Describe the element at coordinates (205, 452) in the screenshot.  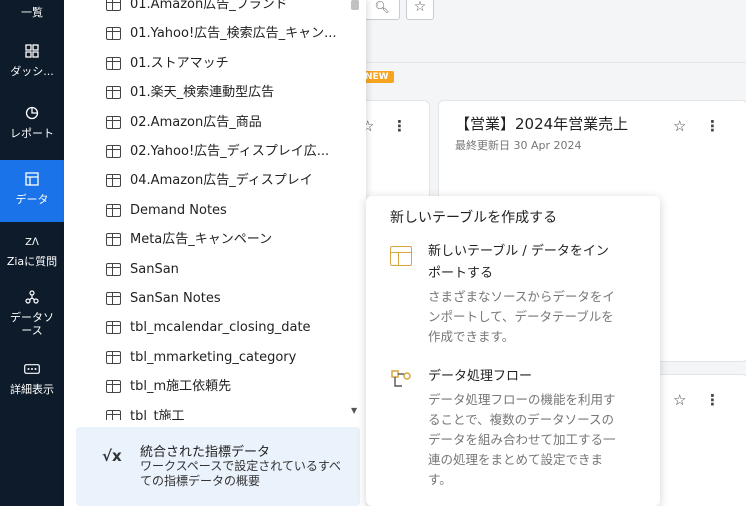
I see `metrics-title: 統合された指標データ` at that location.